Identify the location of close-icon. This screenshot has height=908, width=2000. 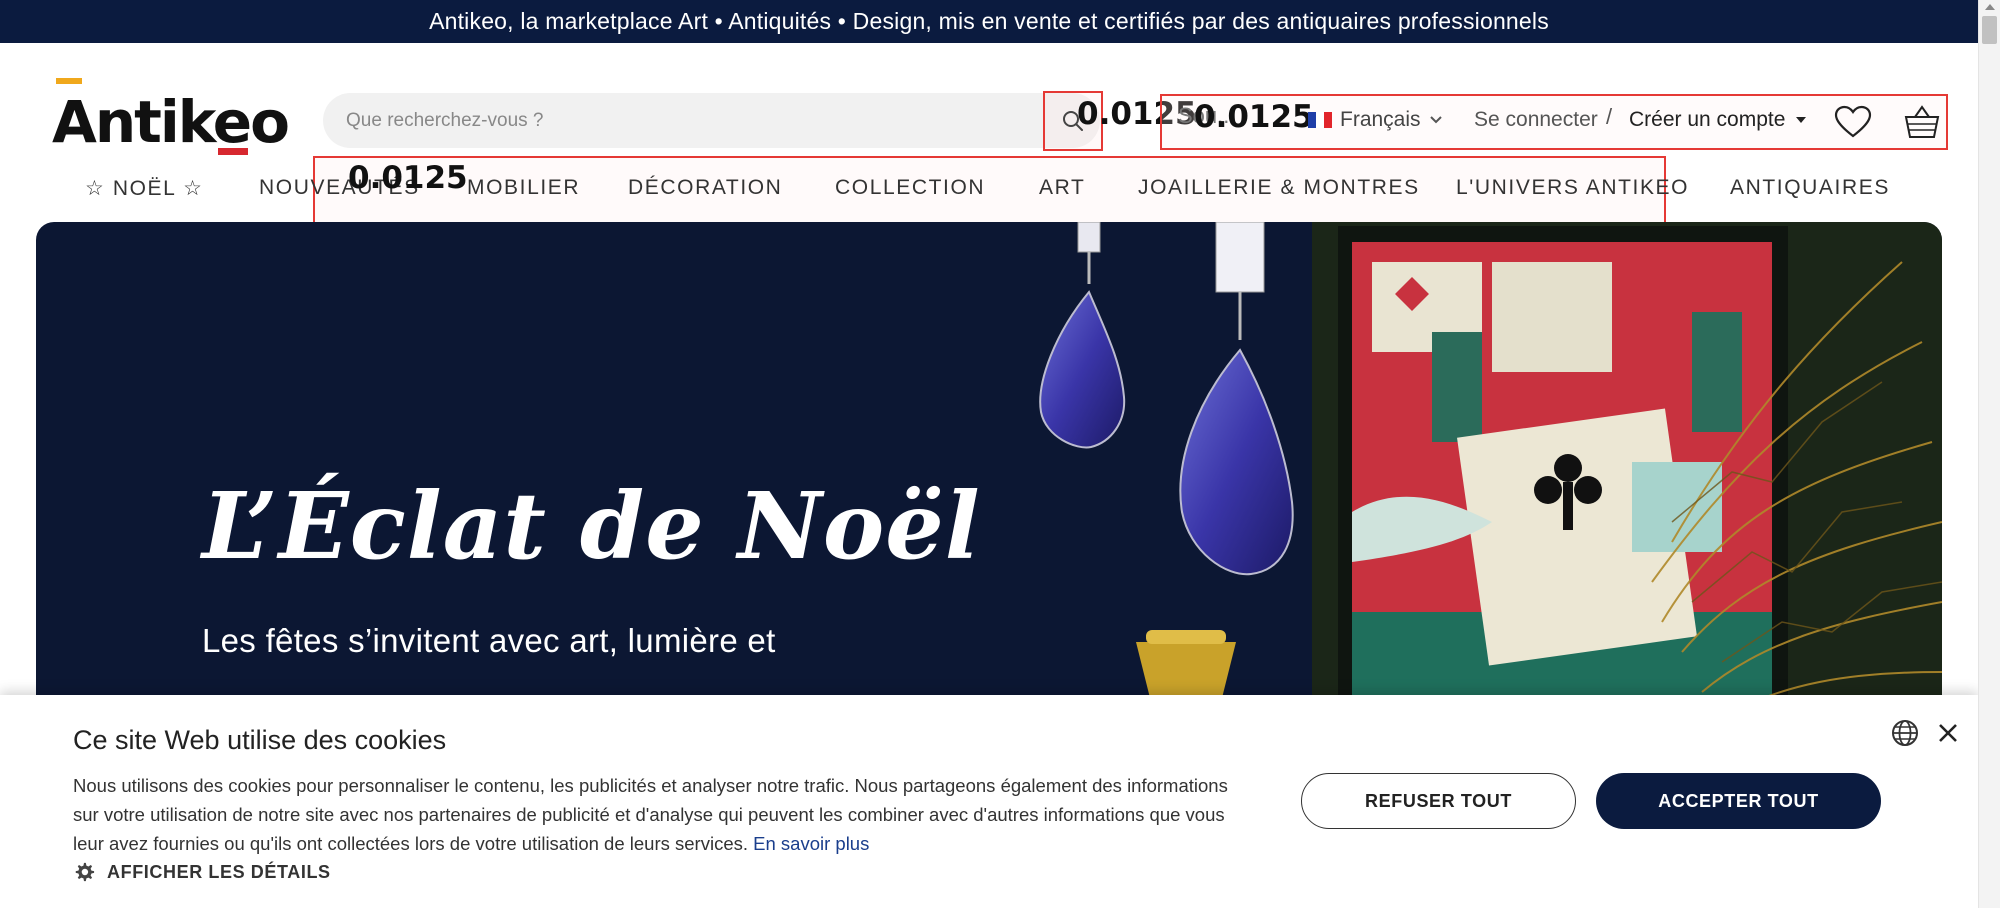
(1948, 733).